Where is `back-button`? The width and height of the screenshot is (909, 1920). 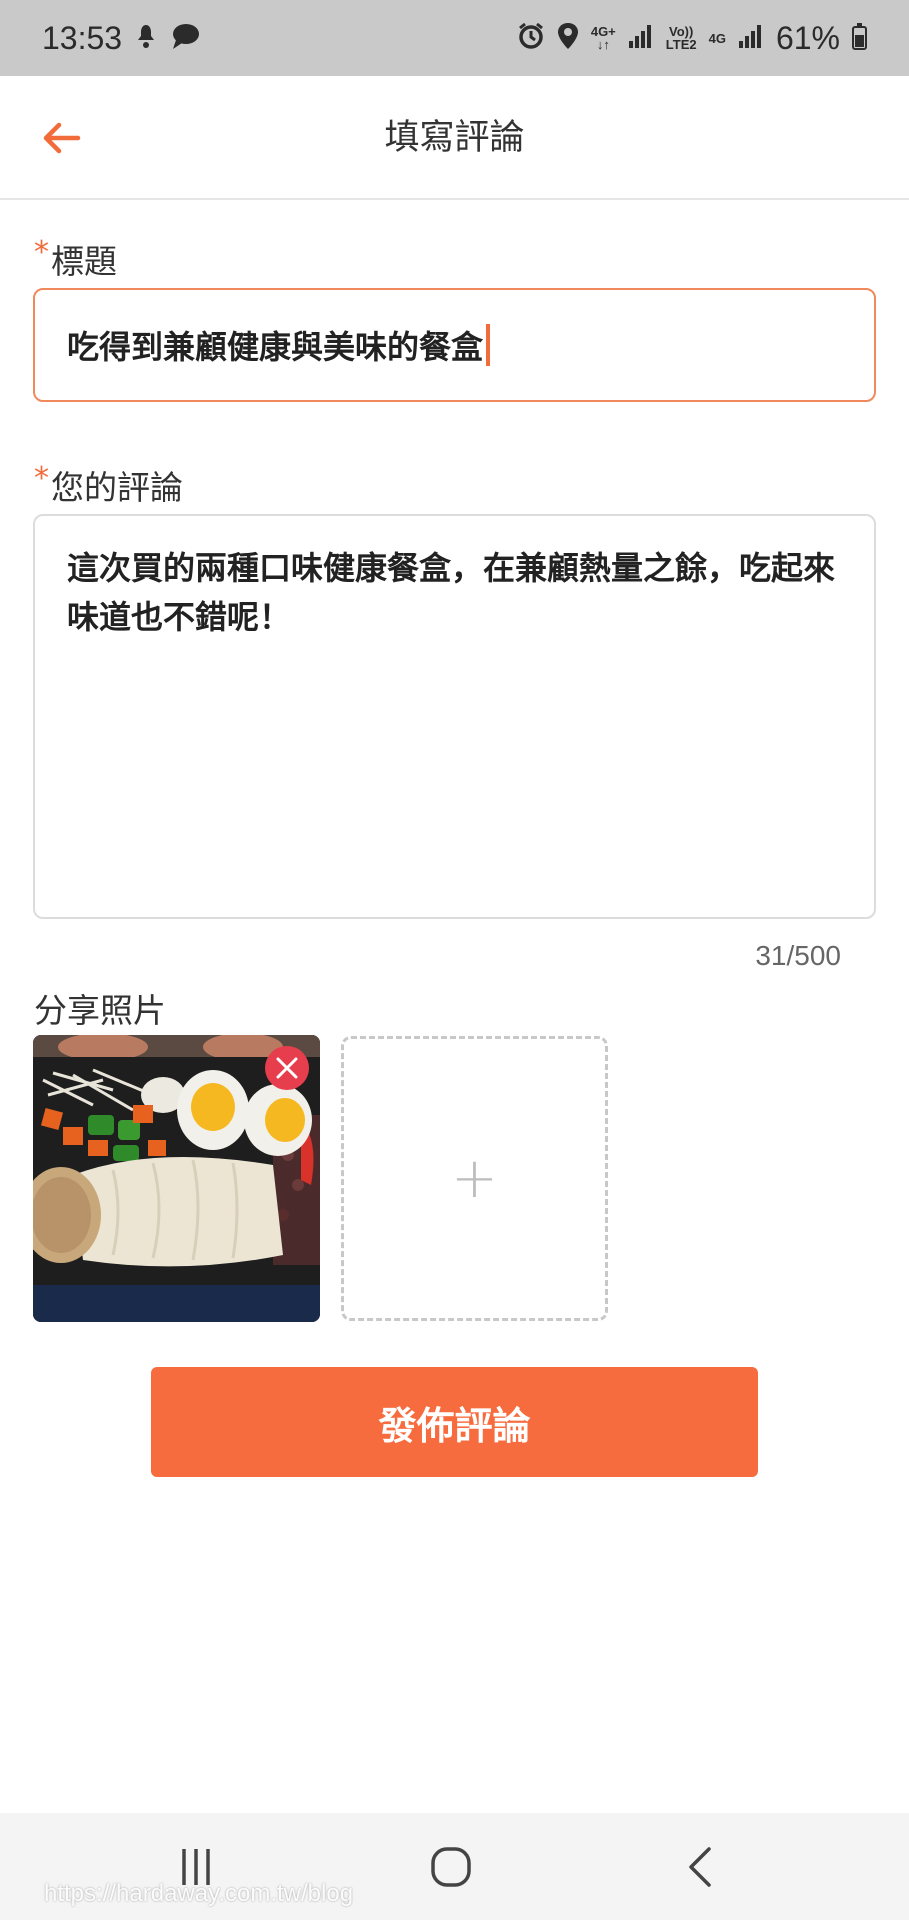 back-button is located at coordinates (62, 138).